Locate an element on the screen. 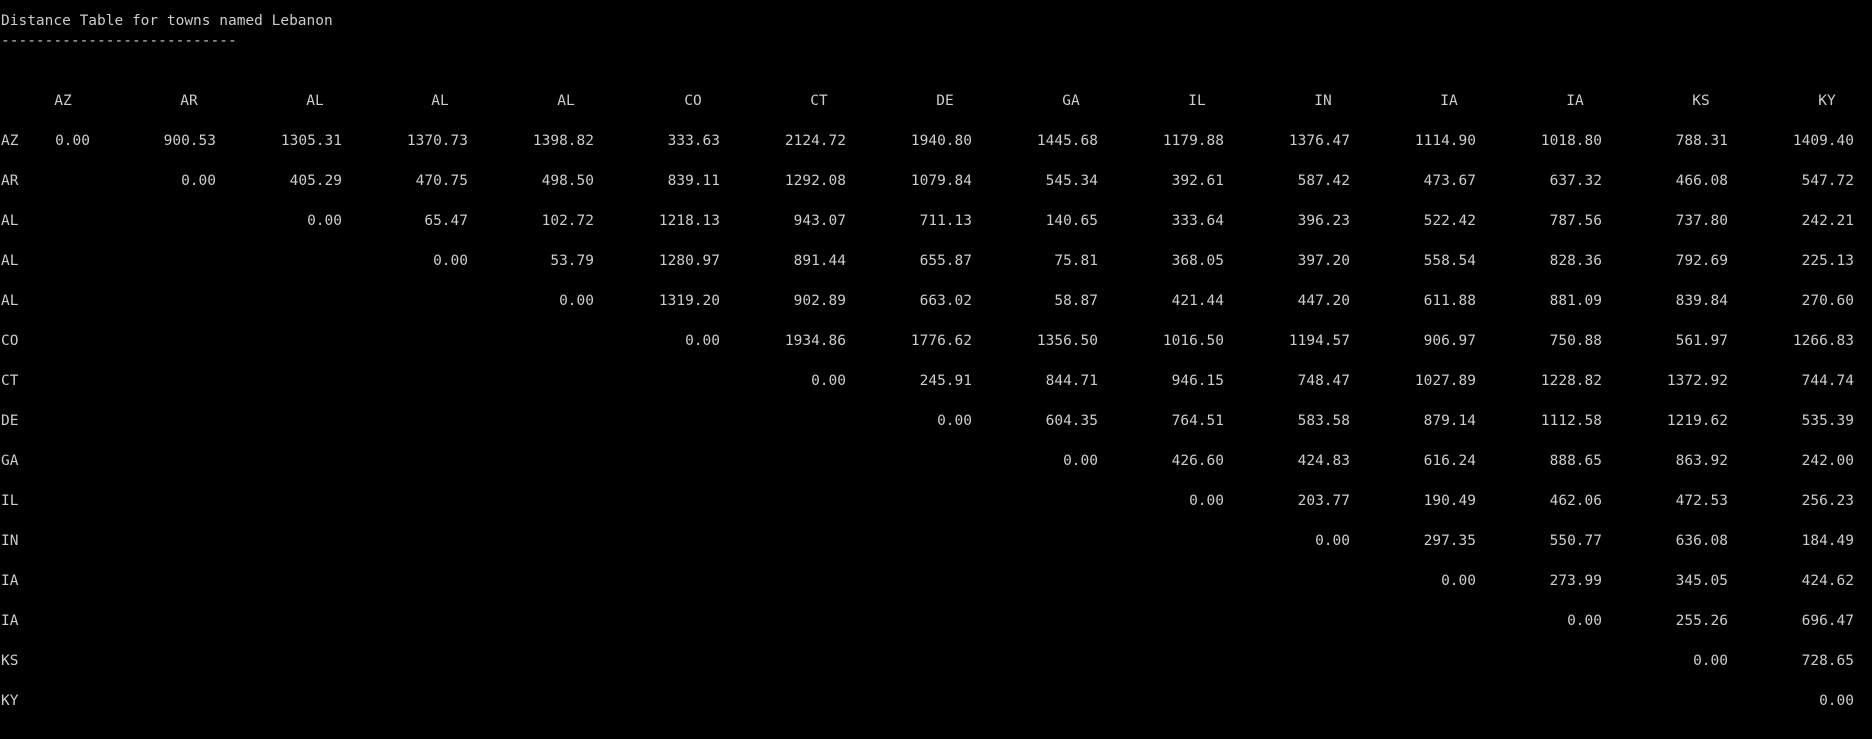 This screenshot has width=1872, height=739. row-label-al: AL is located at coordinates (10, 221).